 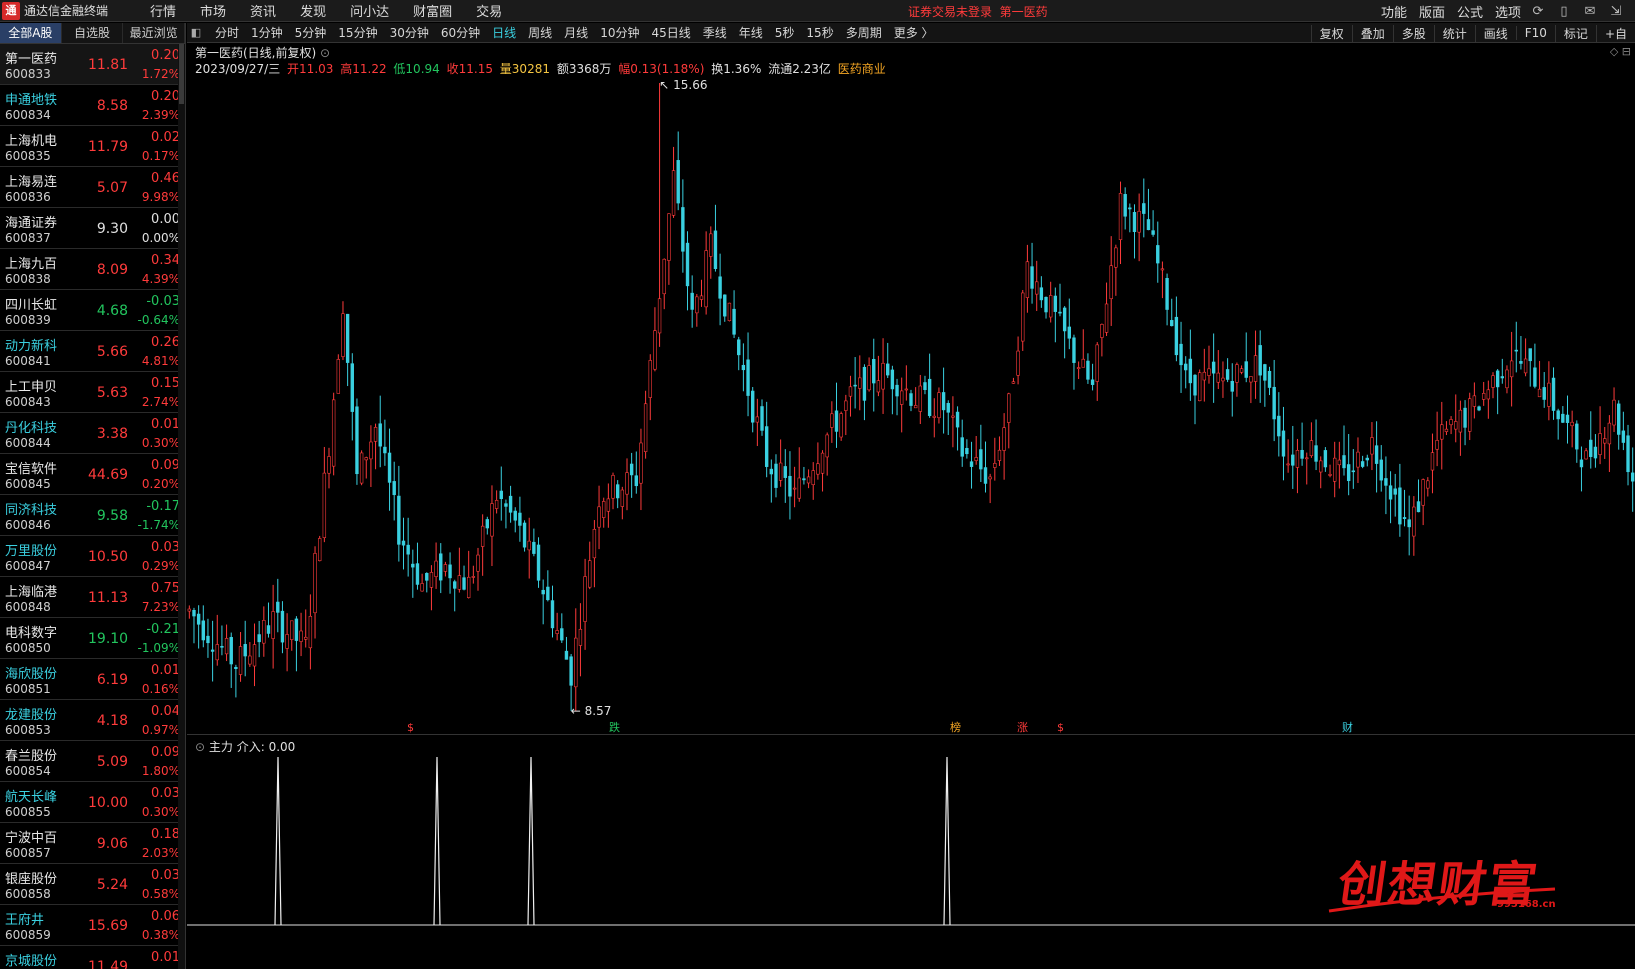 What do you see at coordinates (1347, 726) in the screenshot?
I see `event-marker: 财` at bounding box center [1347, 726].